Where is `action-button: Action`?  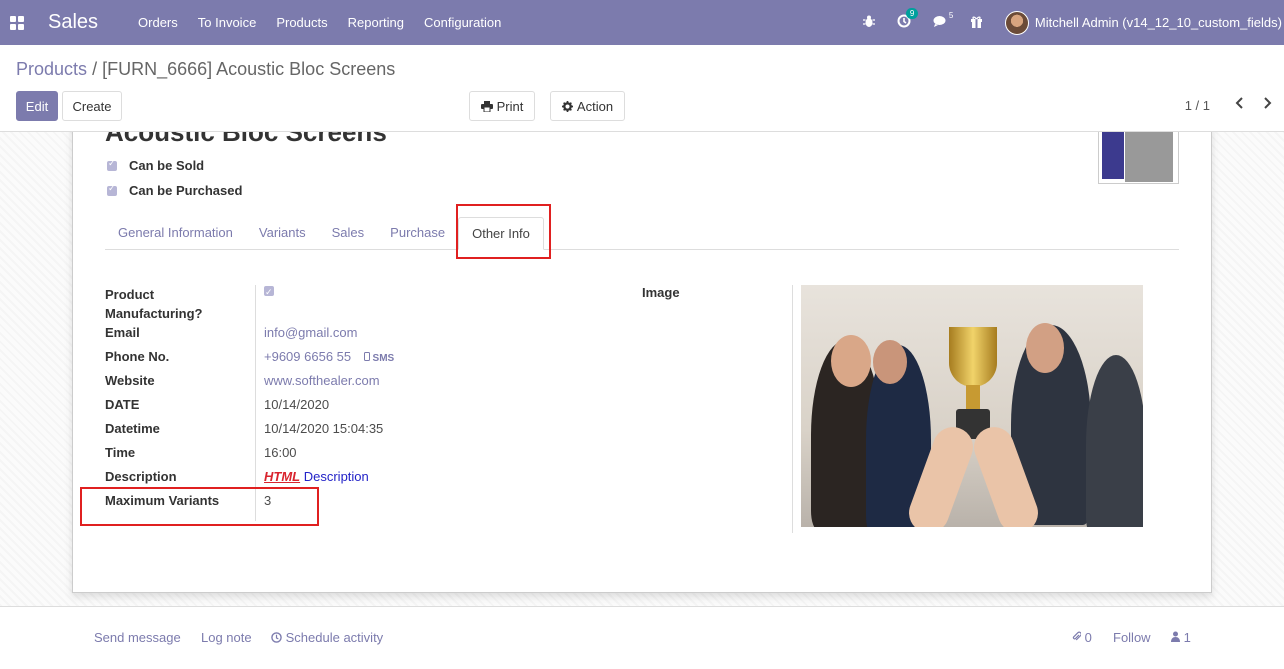
action-button: Action is located at coordinates (587, 106).